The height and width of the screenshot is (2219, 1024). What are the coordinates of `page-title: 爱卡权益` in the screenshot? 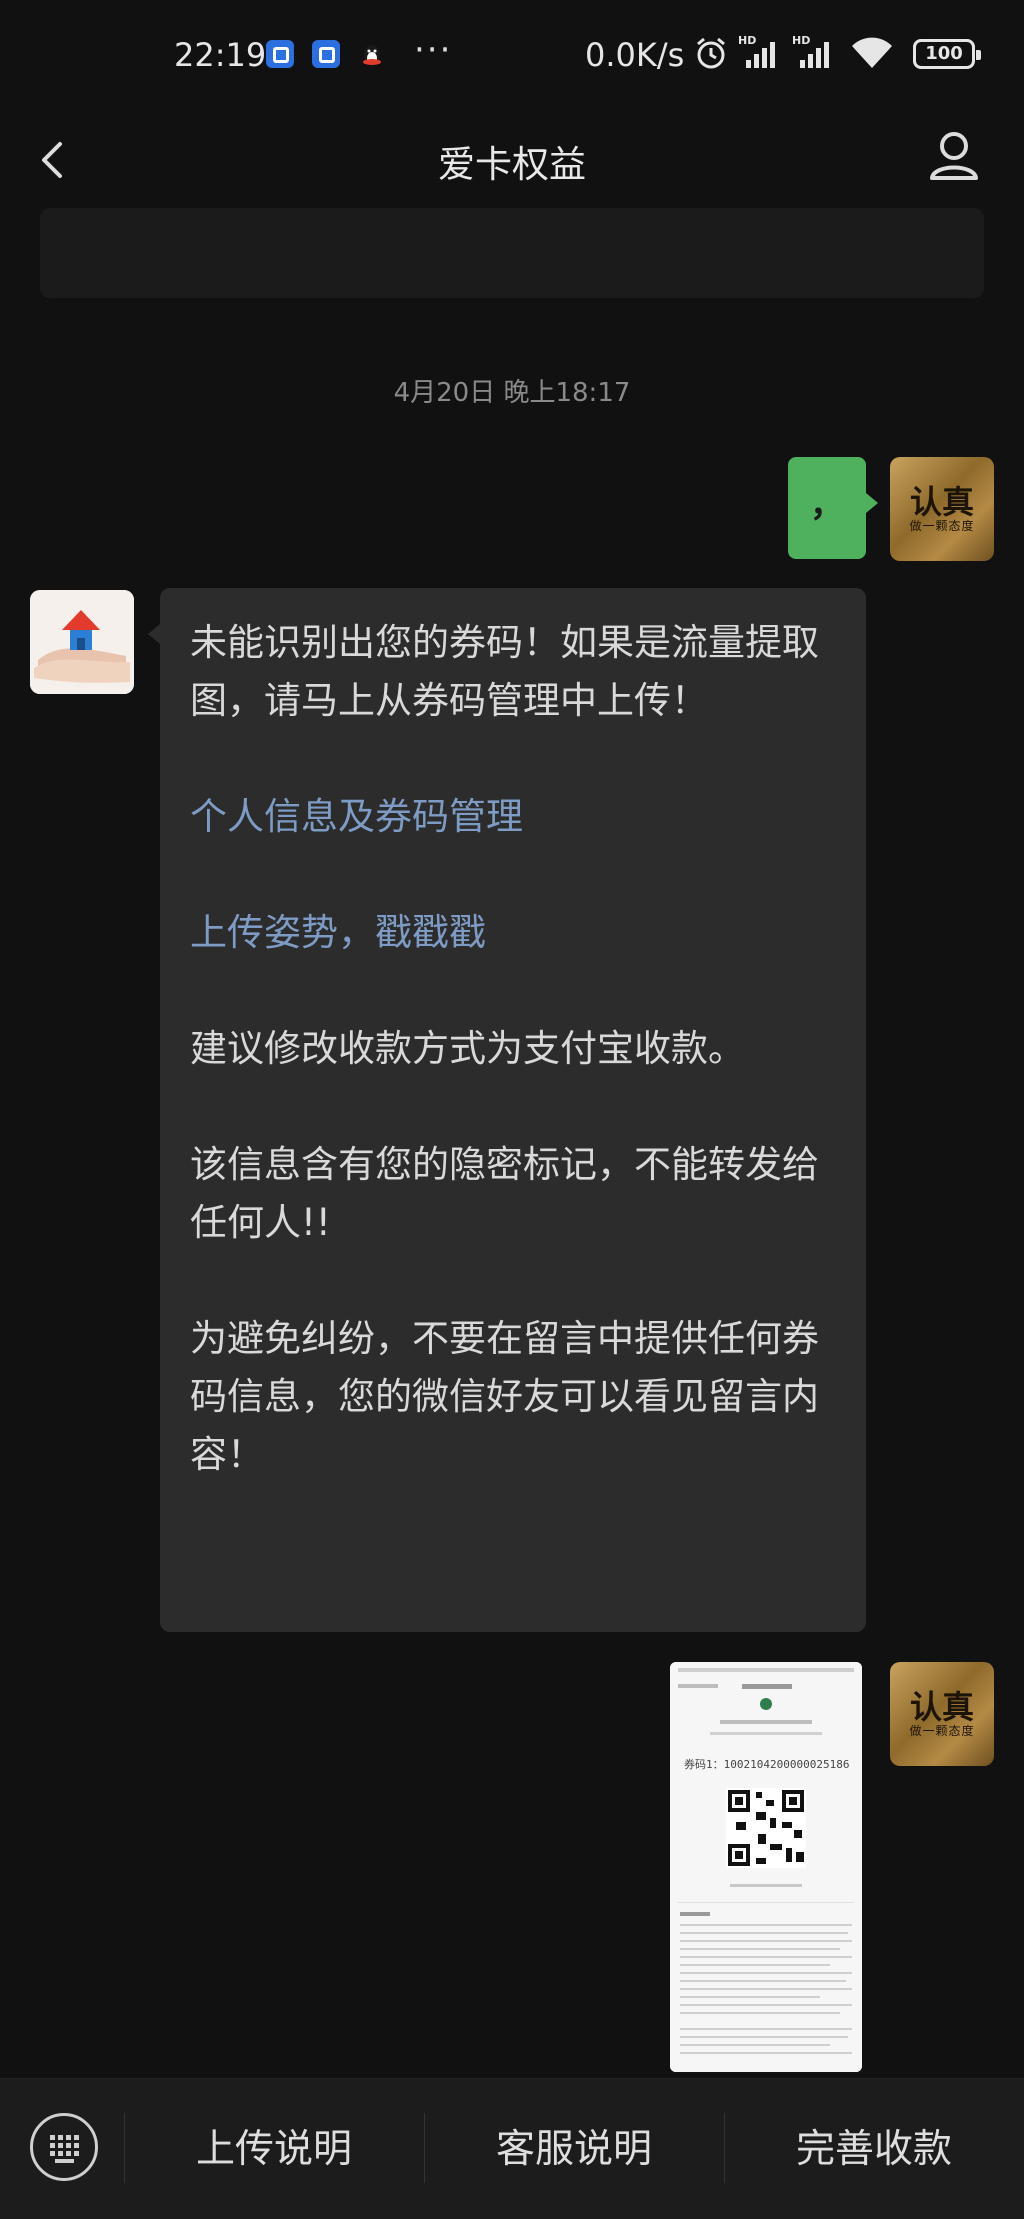 It's located at (512, 164).